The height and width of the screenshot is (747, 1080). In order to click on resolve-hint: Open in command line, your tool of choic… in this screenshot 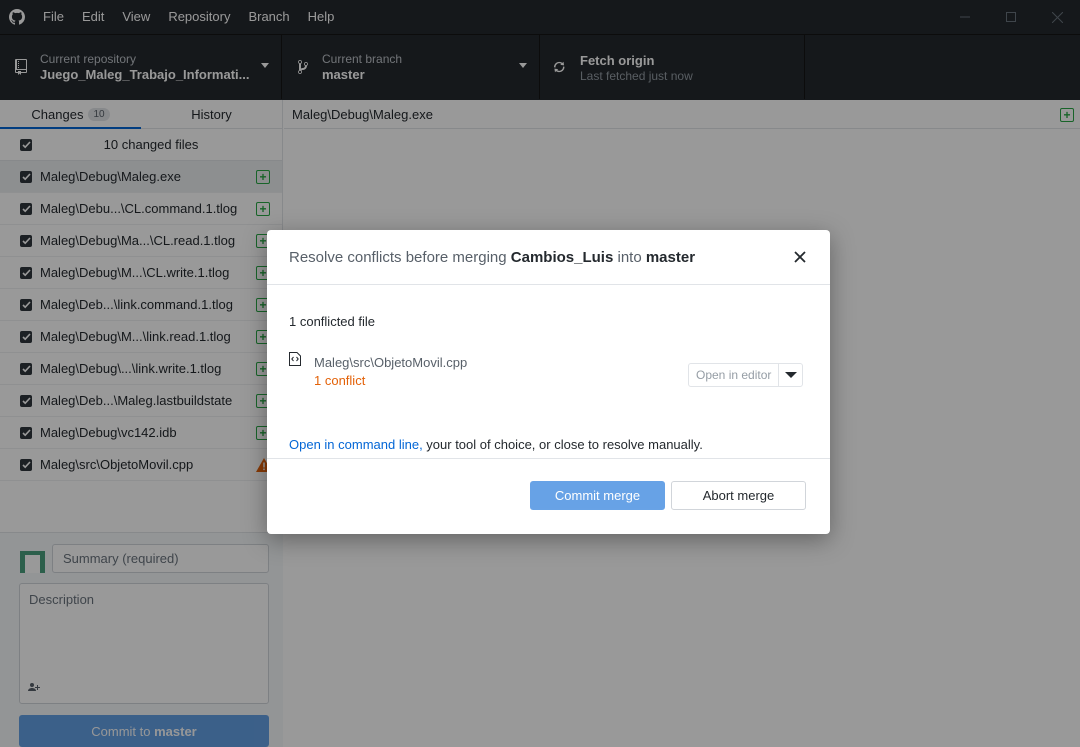, I will do `click(496, 444)`.